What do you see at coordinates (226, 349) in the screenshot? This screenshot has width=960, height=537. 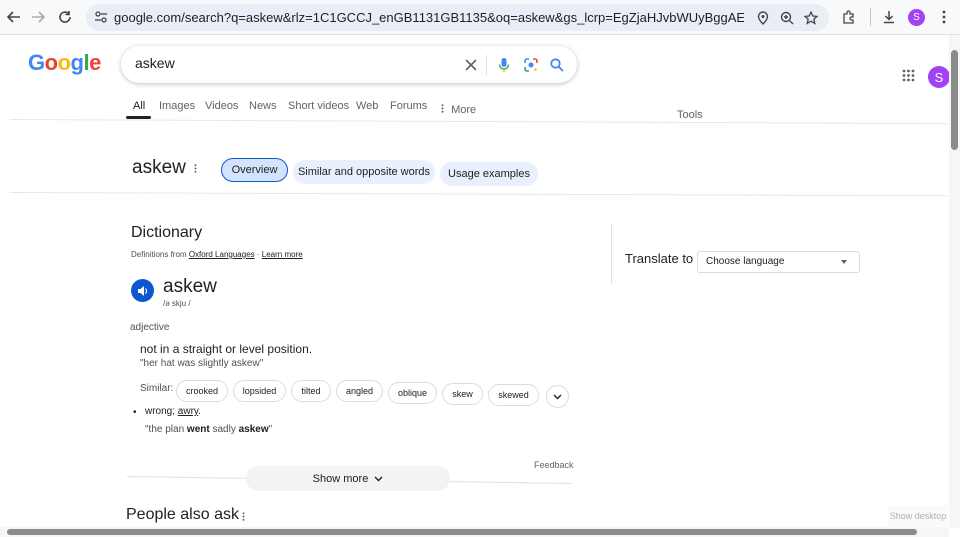 I see `definition-1: not in a straight or level position.` at bounding box center [226, 349].